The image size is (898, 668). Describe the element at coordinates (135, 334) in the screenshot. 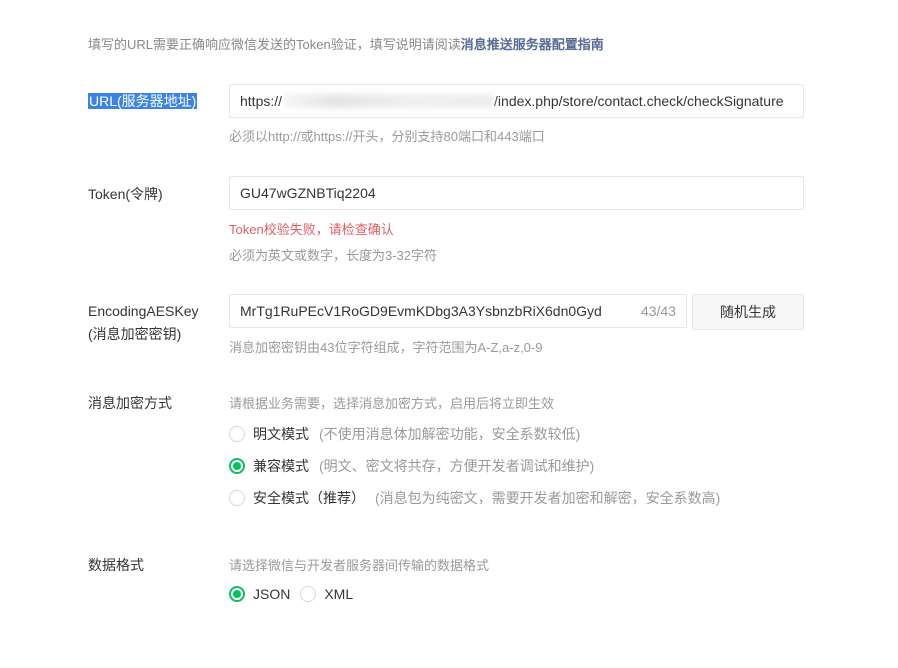

I see `aes-label-line2: (消息加密密钥)` at that location.